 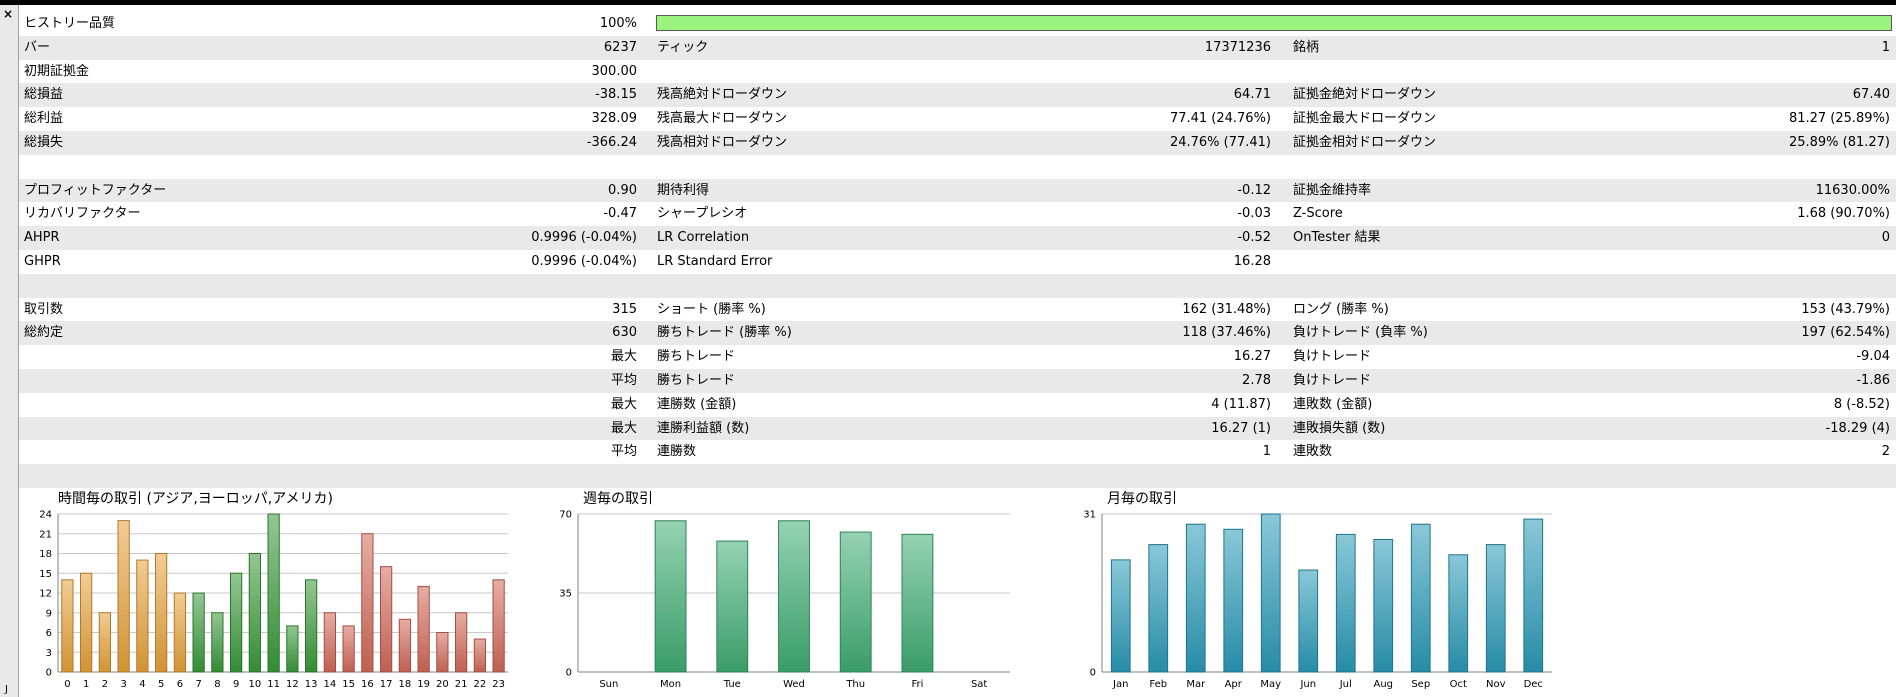 I want to click on stat-value: -366.24, so click(x=611, y=142).